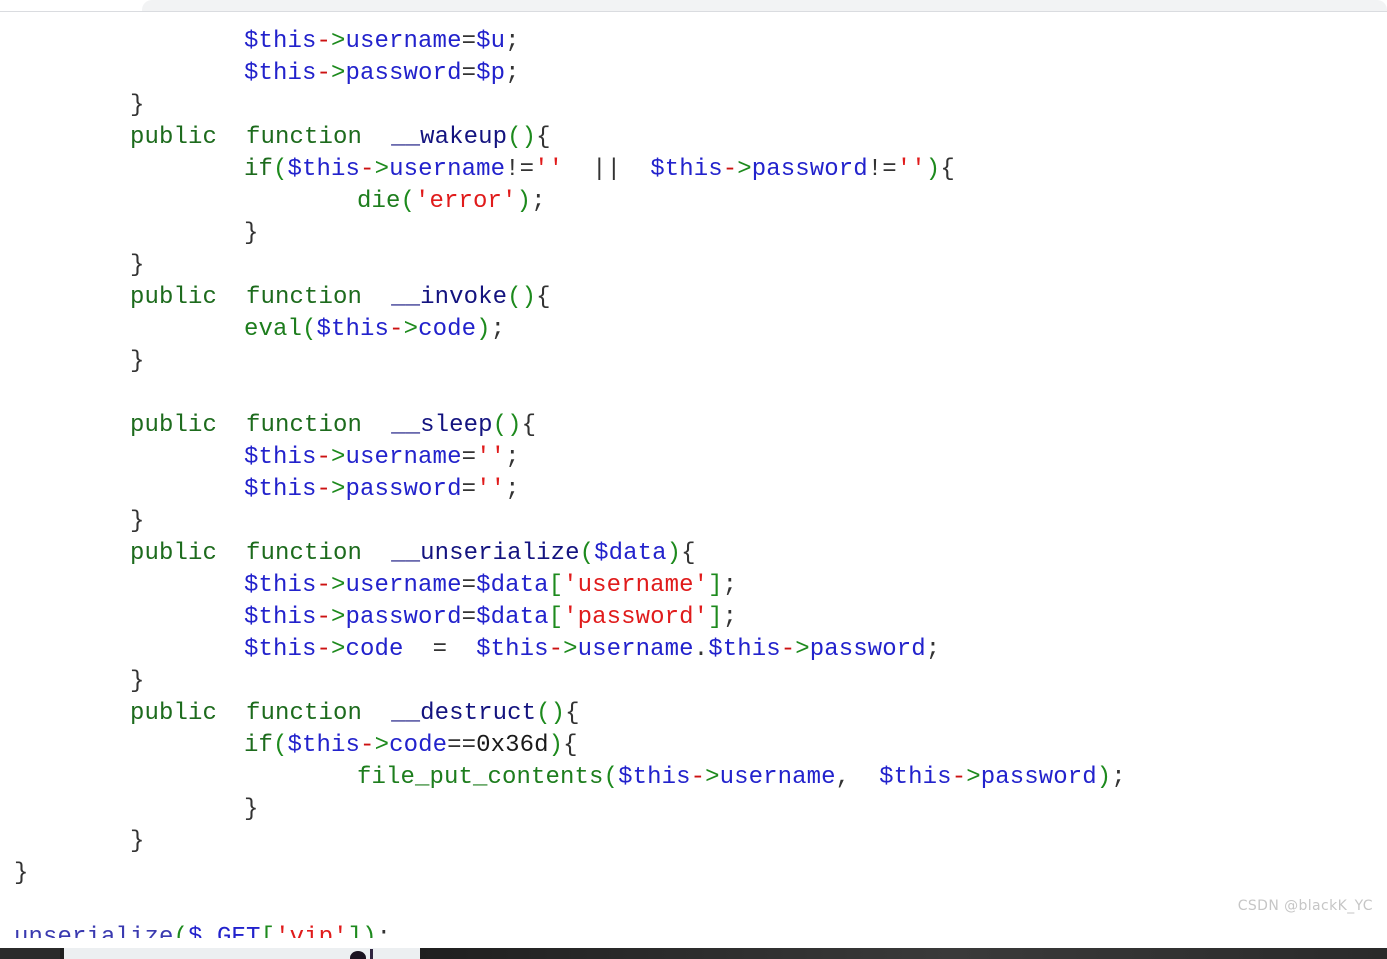  Describe the element at coordinates (273, 329) in the screenshot. I see `token-builtin: eval` at that location.